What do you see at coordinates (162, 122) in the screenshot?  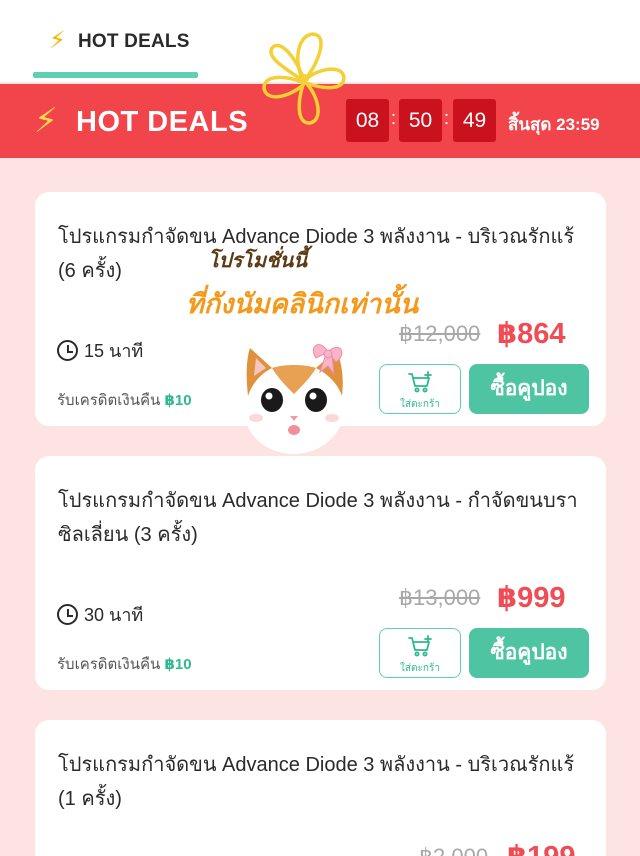 I see `banner-title: HOT DEALS` at bounding box center [162, 122].